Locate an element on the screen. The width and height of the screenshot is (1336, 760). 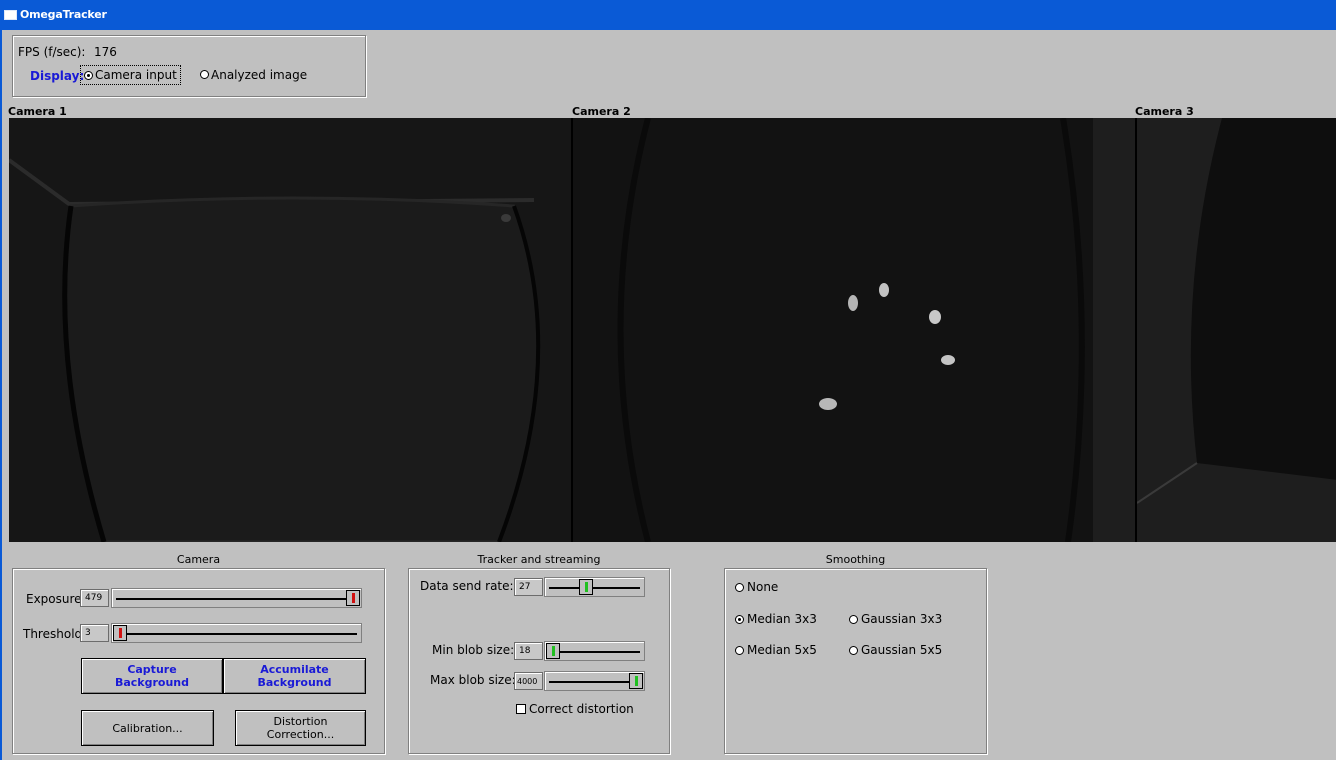
smoothing-option-gaussian-5x5: Gaussian 5x5 is located at coordinates (899, 651).